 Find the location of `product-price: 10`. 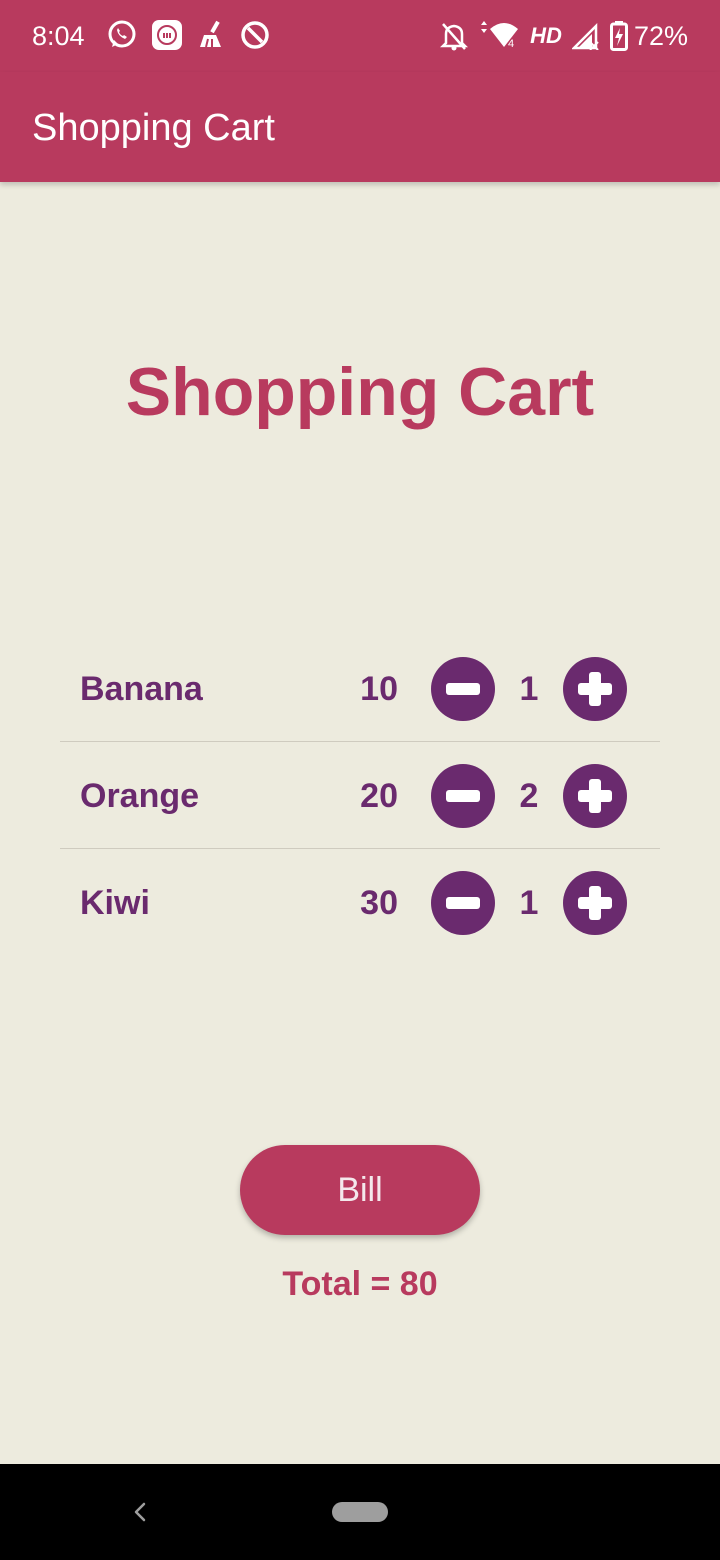

product-price: 10 is located at coordinates (379, 689).